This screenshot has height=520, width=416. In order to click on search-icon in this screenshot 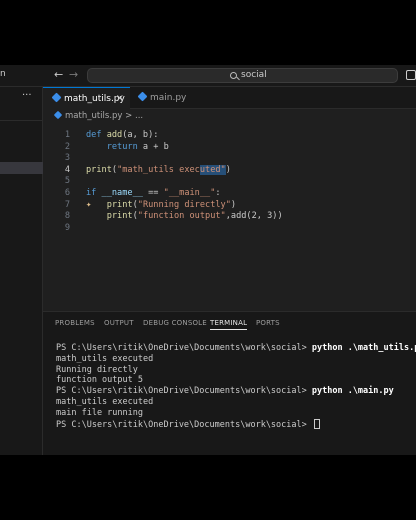, I will do `click(233, 75)`.